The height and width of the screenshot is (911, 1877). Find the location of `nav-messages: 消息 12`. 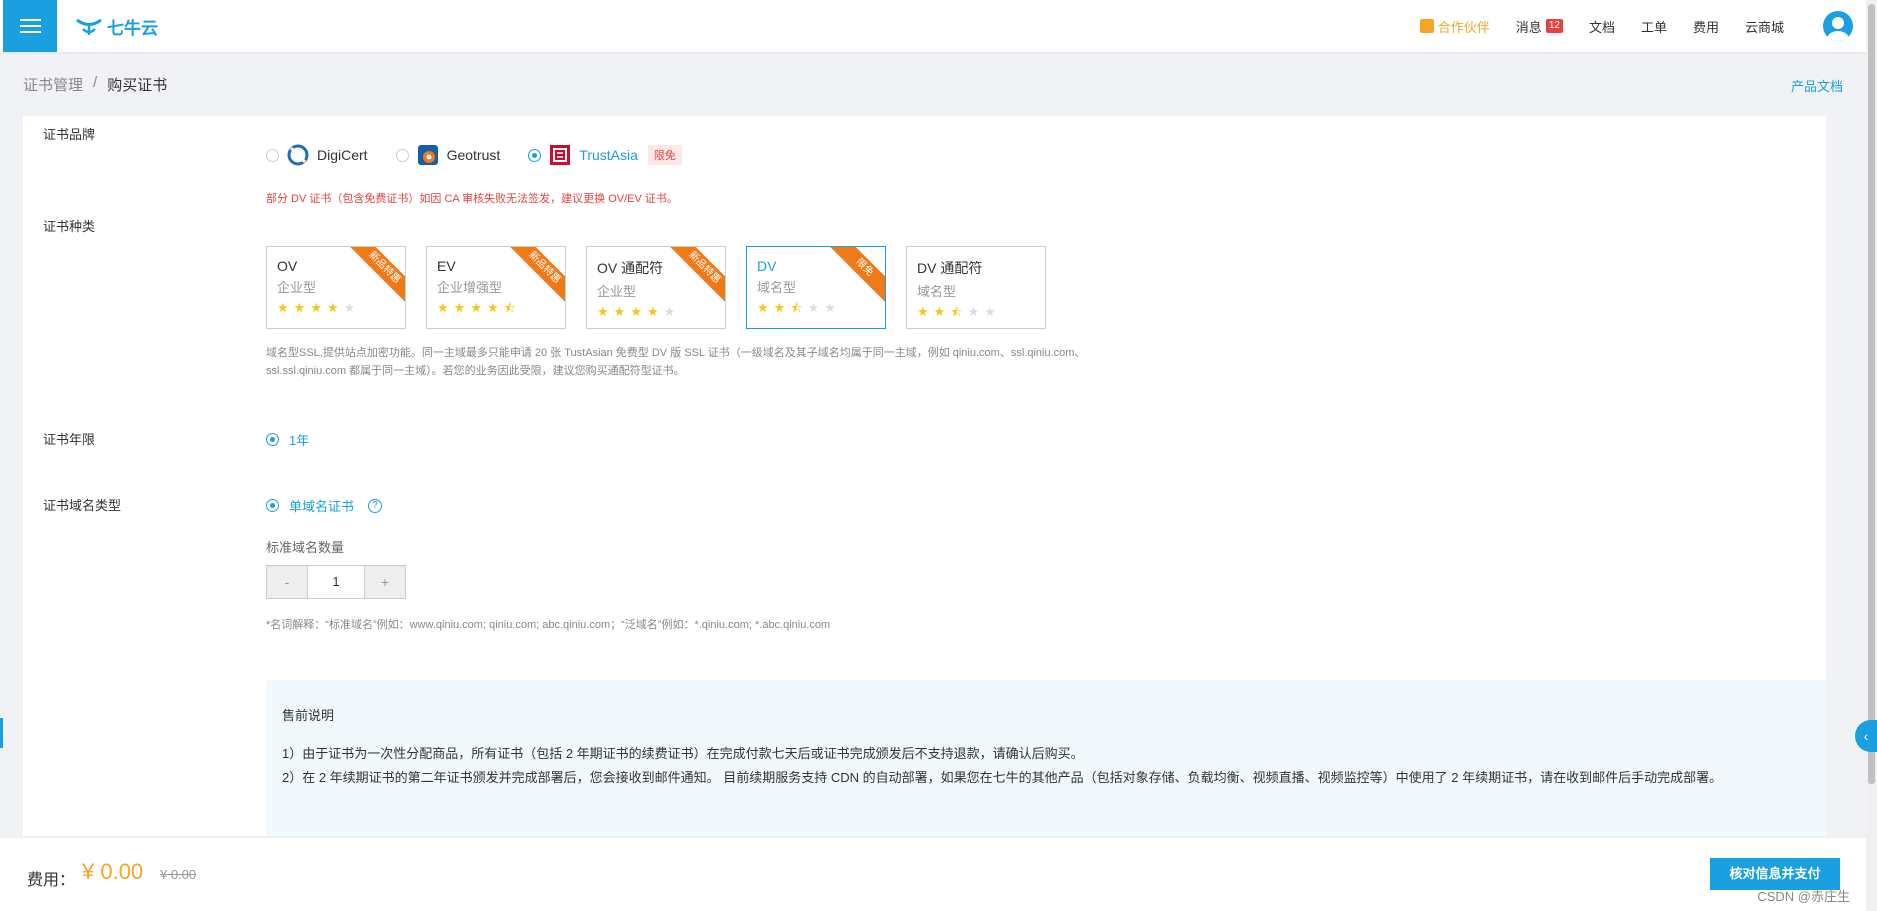

nav-messages: 消息 12 is located at coordinates (1539, 26).